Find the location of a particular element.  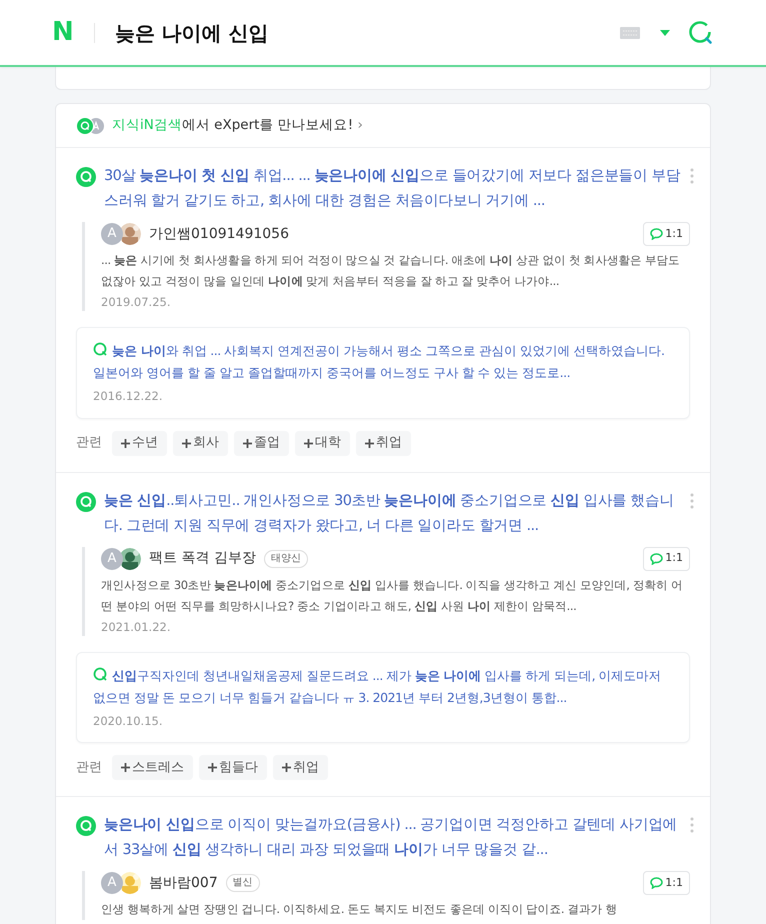

keyword-tag: 졸업 is located at coordinates (261, 443).